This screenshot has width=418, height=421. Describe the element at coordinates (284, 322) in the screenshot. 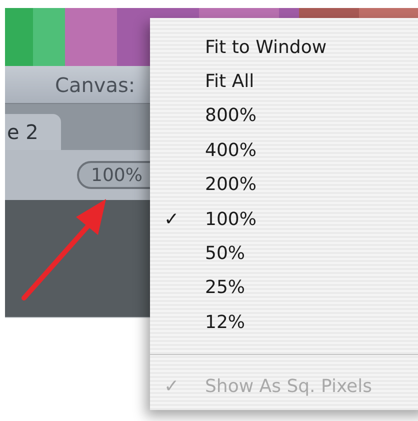

I see `menu-item: 12%` at that location.